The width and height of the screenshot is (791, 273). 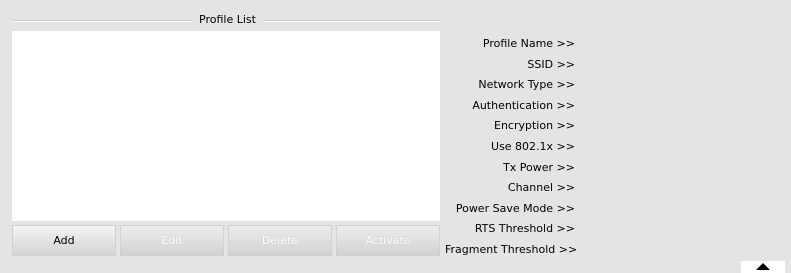 What do you see at coordinates (511, 249) in the screenshot?
I see `fragment-threshold-label: Fragment Threshold >>` at bounding box center [511, 249].